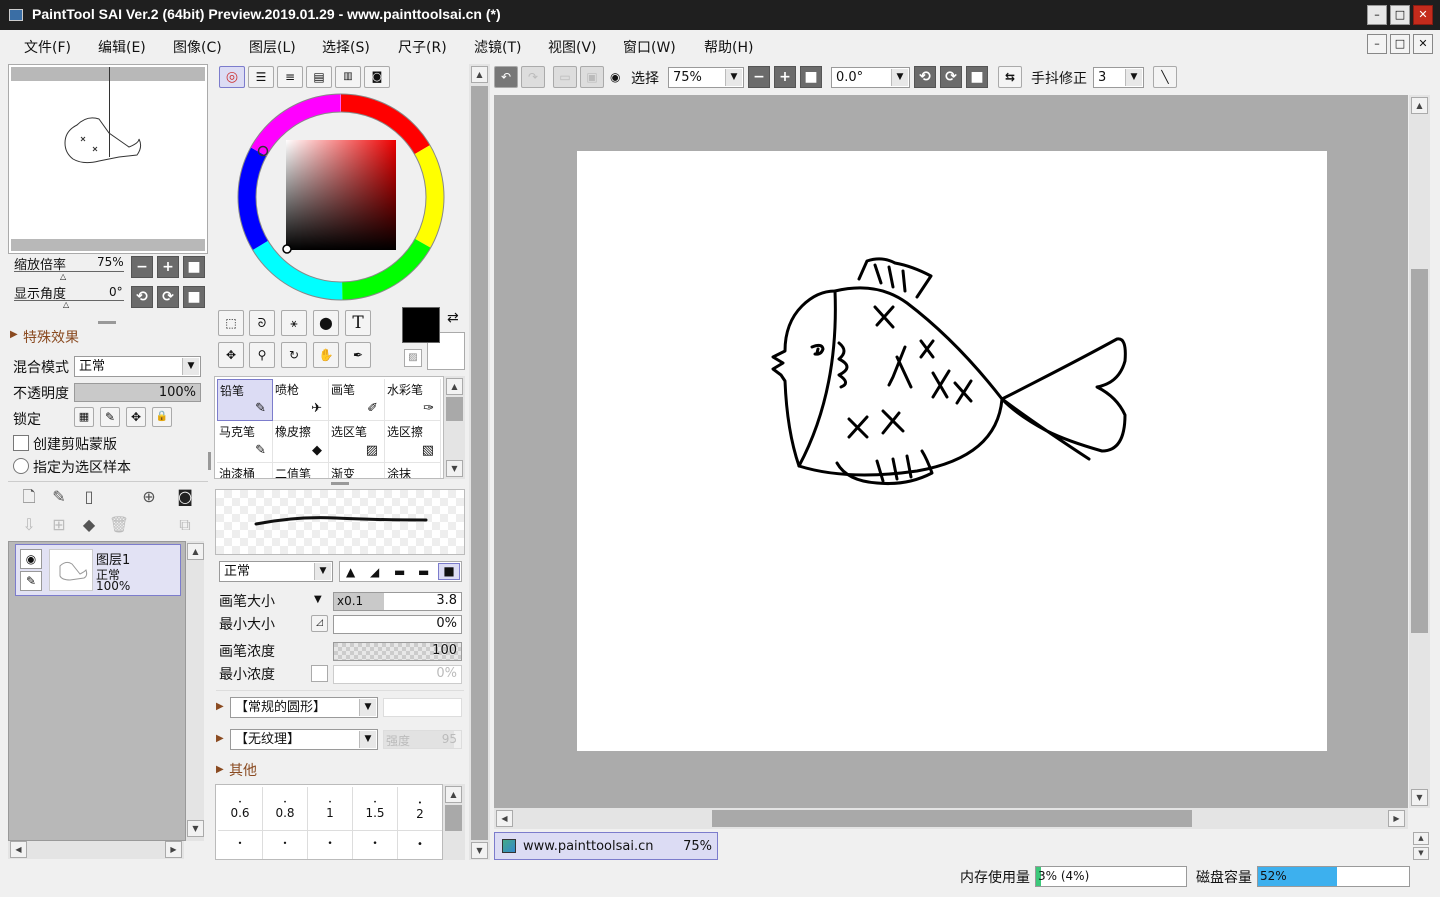  I want to click on menu-layer: 图层(L), so click(272, 47).